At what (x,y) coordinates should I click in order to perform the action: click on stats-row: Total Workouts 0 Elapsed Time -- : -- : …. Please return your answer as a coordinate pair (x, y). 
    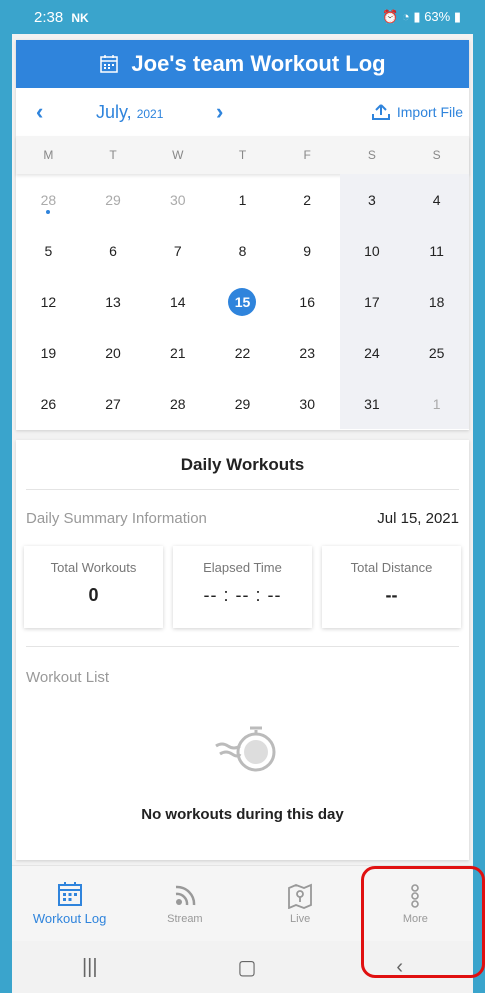
    Looking at the image, I should click on (242, 587).